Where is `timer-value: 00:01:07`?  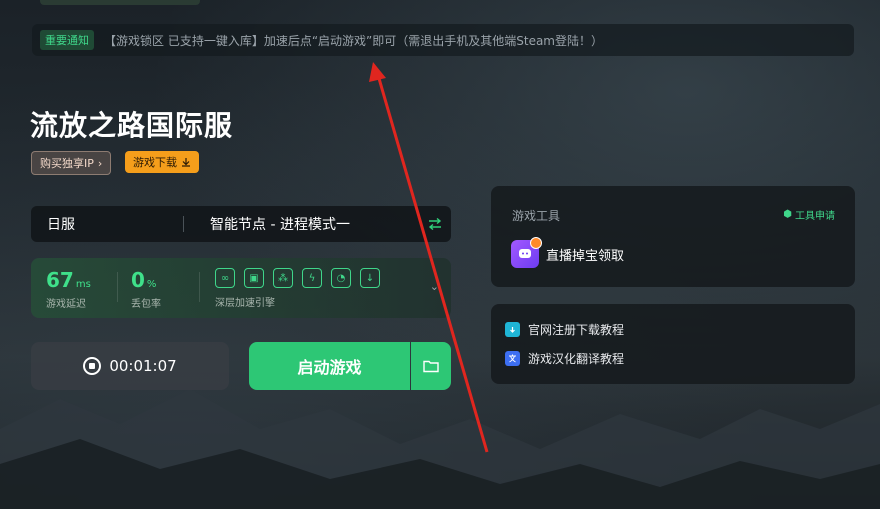
timer-value: 00:01:07 is located at coordinates (143, 366).